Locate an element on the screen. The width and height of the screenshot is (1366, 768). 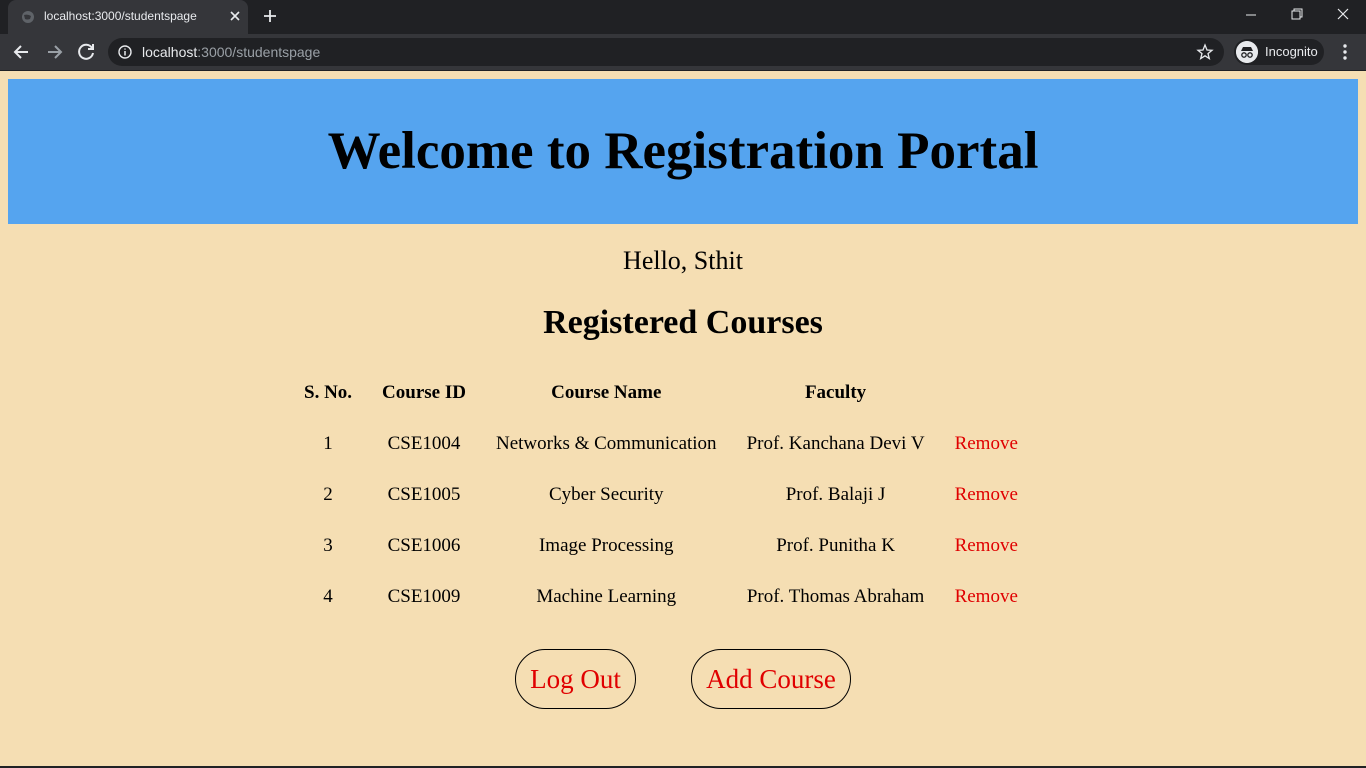
header-action is located at coordinates (986, 392).